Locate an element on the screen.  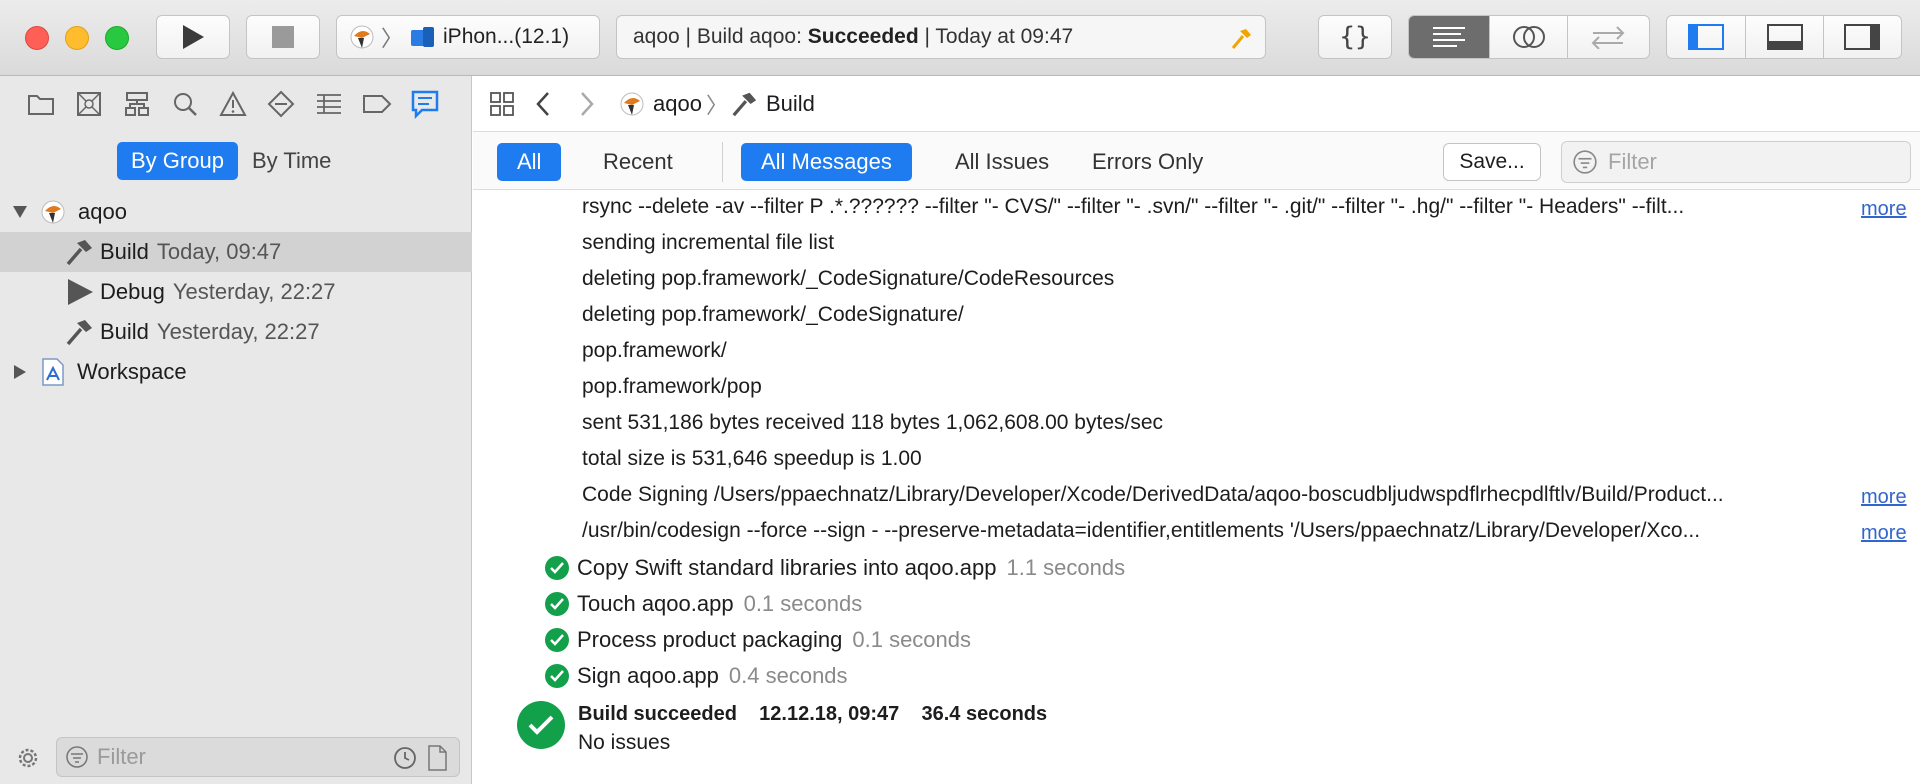
build-step-row: Sign aqoo.app 0.4 seconds is located at coordinates (696, 676).